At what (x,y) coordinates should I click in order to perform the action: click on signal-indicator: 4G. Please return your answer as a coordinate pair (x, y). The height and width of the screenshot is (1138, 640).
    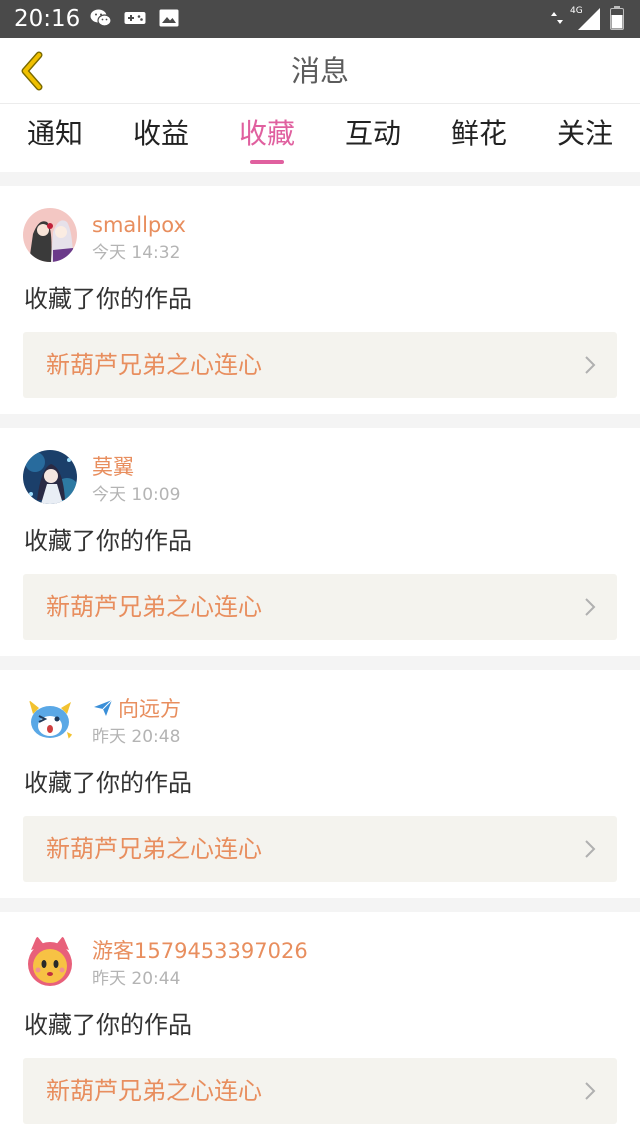
    Looking at the image, I should click on (585, 18).